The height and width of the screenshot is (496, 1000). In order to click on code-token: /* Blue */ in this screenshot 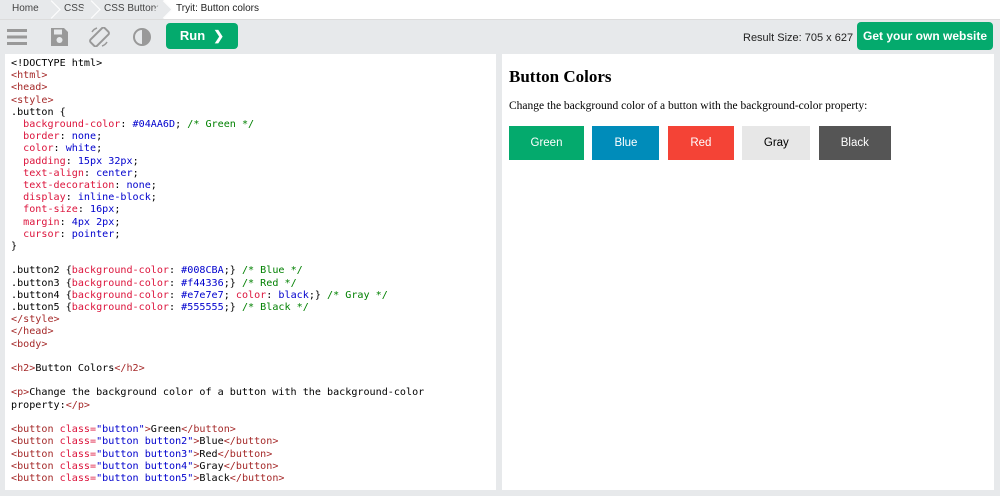, I will do `click(272, 271)`.